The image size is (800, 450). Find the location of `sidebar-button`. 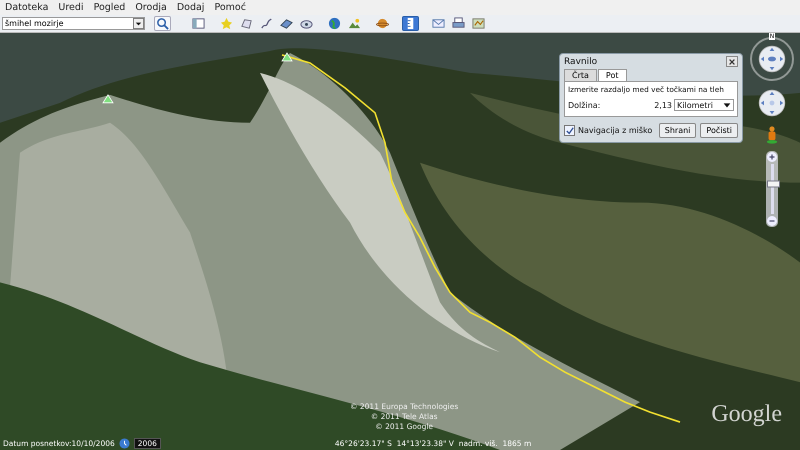

sidebar-button is located at coordinates (198, 23).